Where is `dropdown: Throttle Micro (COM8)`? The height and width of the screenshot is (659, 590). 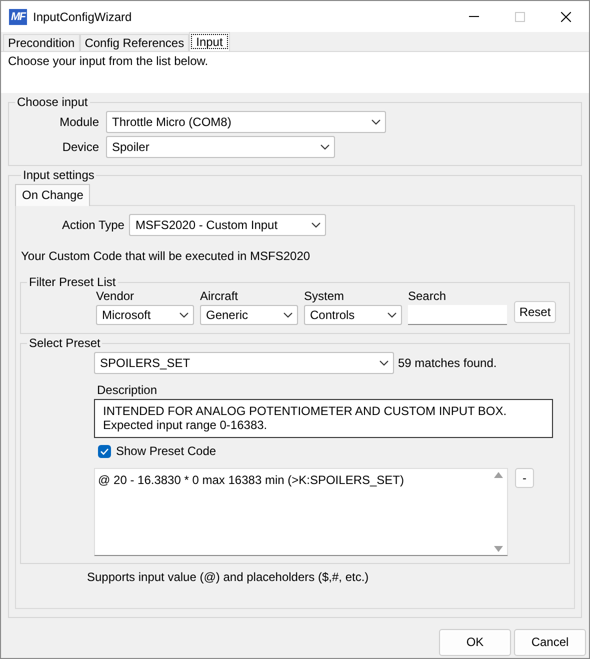 dropdown: Throttle Micro (COM8) is located at coordinates (246, 122).